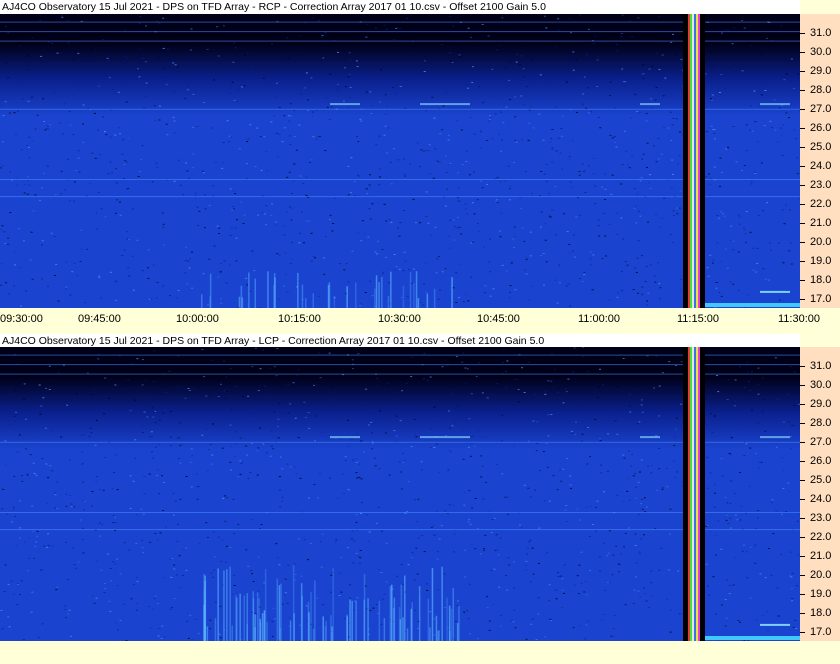 The height and width of the screenshot is (664, 840). I want to click on spectrogram-background-right, so click(752, 494).